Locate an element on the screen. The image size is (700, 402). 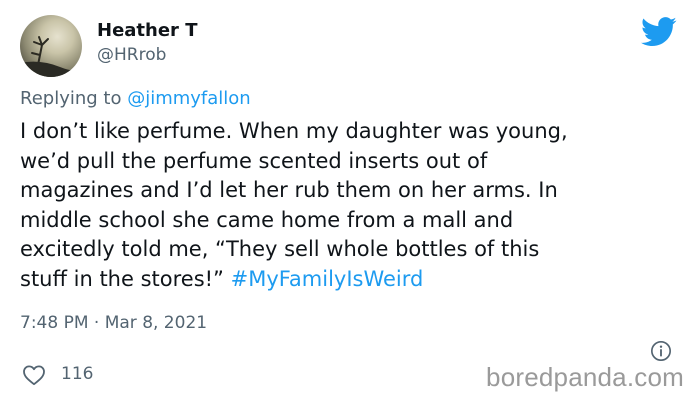
twitter-bird-icon is located at coordinates (659, 32).